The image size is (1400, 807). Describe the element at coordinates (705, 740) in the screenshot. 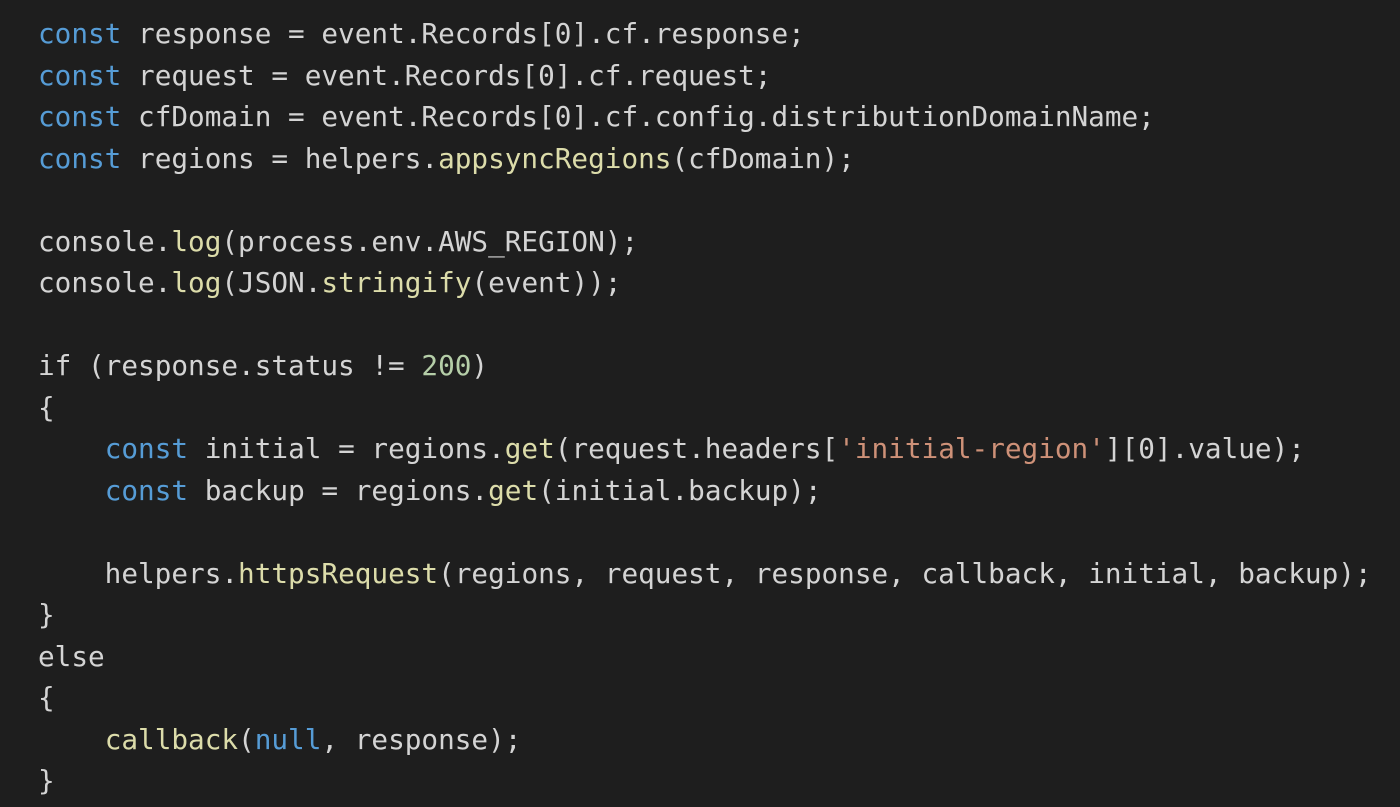

I see `code-line: callback(null, response);` at that location.